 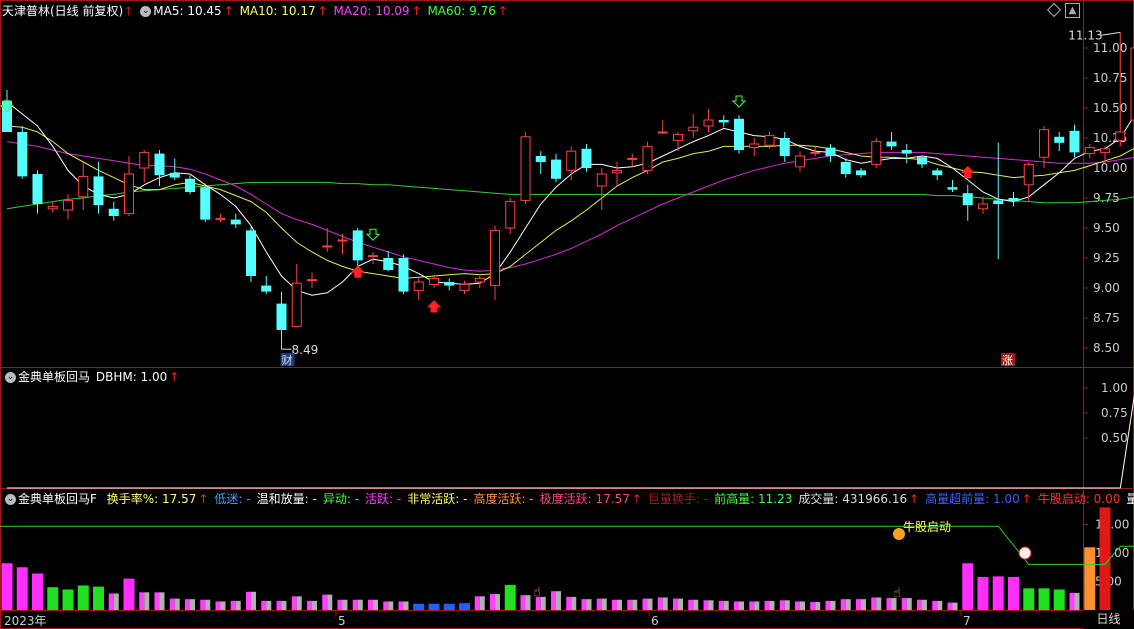 I want to click on dbhm-value: DBHM: 1.00, so click(x=131, y=377).